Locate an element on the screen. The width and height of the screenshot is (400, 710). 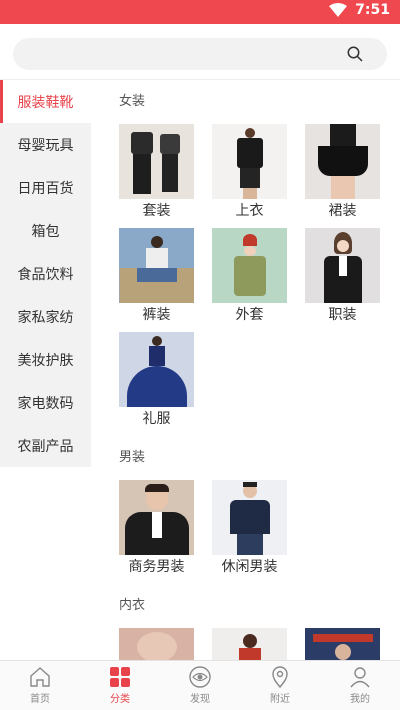
underwear-grid is located at coordinates (245, 644).